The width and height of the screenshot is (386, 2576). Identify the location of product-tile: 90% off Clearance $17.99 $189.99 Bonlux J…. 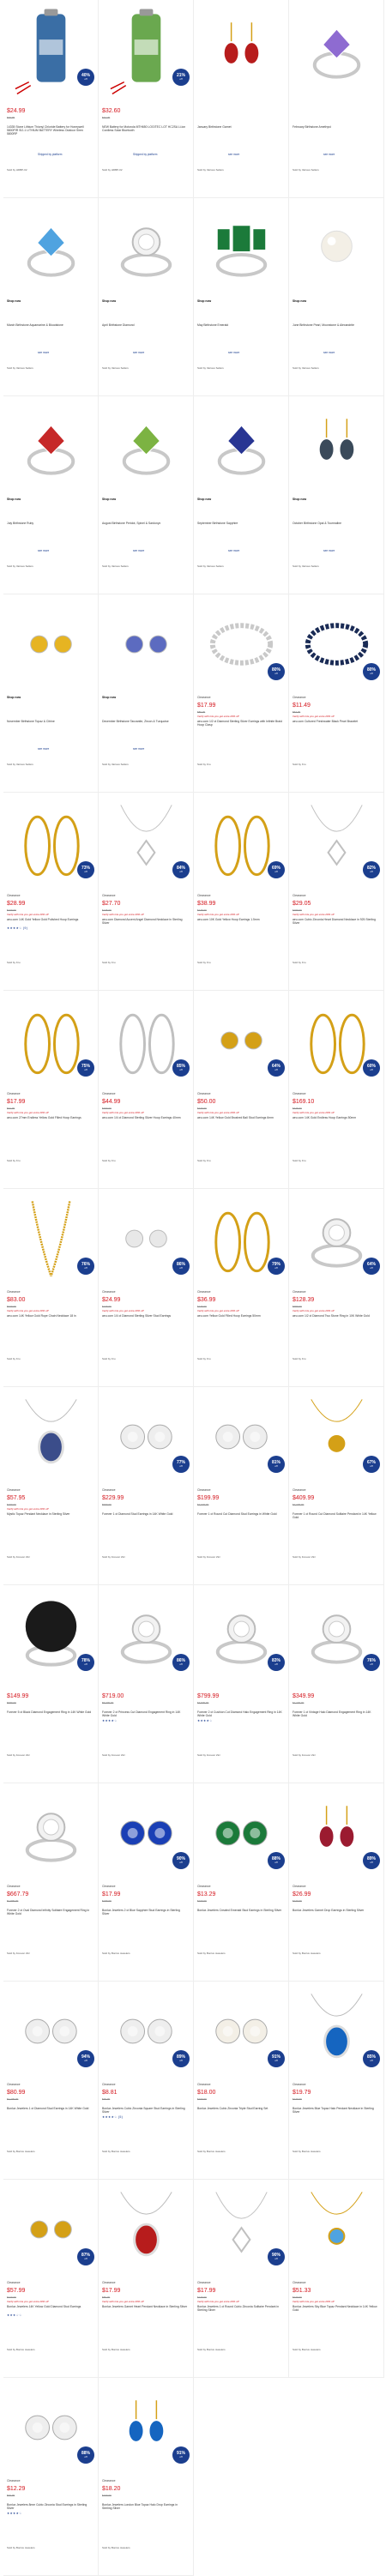
(146, 1882).